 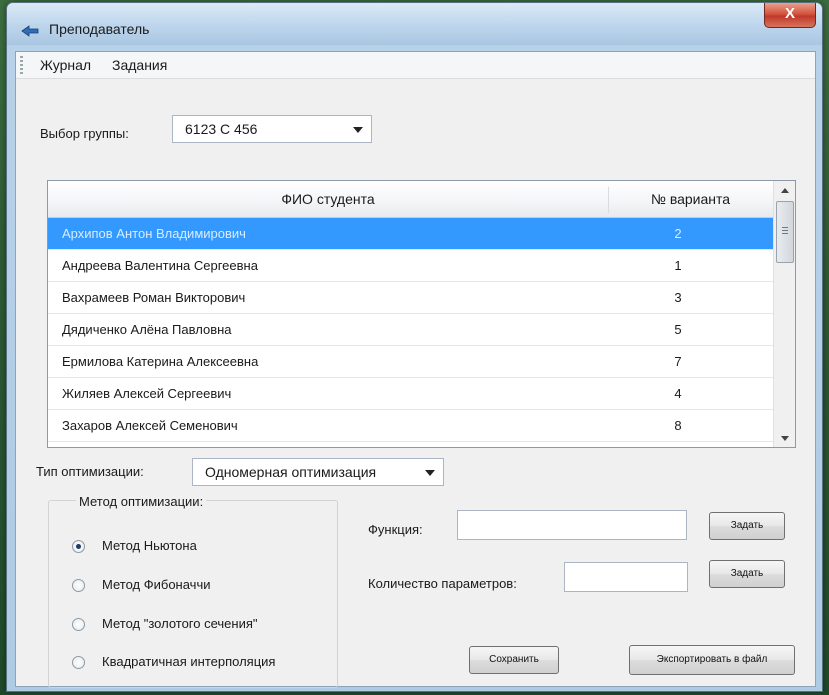 What do you see at coordinates (291, 472) in the screenshot?
I see `optimization-type-value: Одномерная оптимизация` at bounding box center [291, 472].